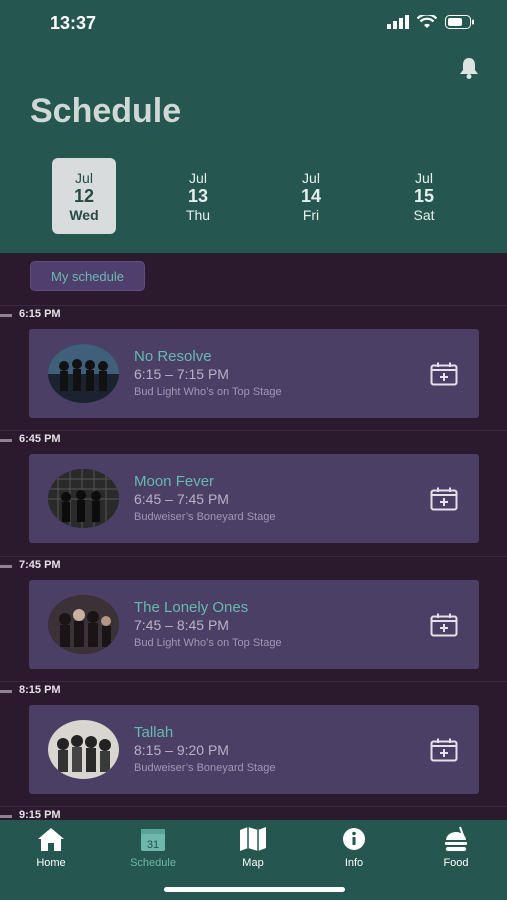  What do you see at coordinates (253, 863) in the screenshot?
I see `tab-label: Map` at bounding box center [253, 863].